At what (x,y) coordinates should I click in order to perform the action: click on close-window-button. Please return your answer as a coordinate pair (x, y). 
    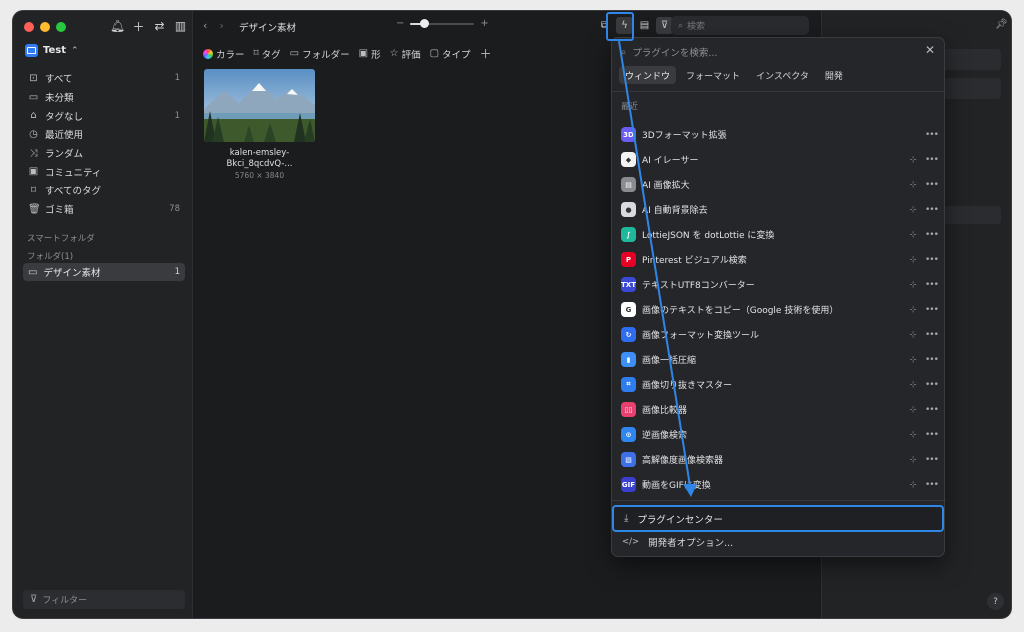
    Looking at the image, I should click on (29, 27).